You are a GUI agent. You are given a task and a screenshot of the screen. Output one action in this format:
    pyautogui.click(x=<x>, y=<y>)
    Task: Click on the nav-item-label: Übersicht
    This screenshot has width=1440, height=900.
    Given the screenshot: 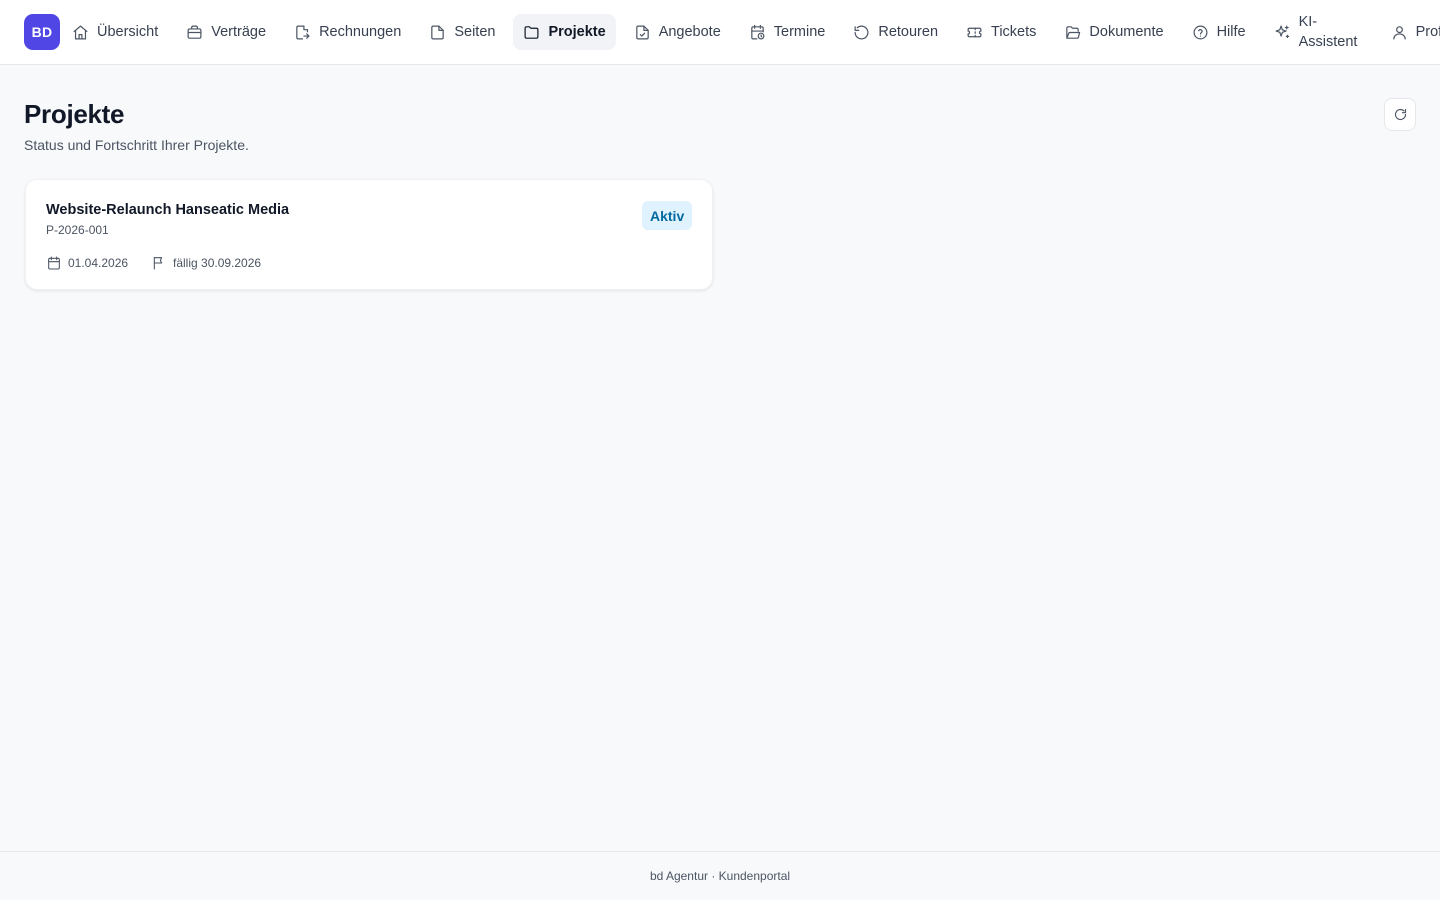 What is the action you would take?
    pyautogui.click(x=128, y=32)
    